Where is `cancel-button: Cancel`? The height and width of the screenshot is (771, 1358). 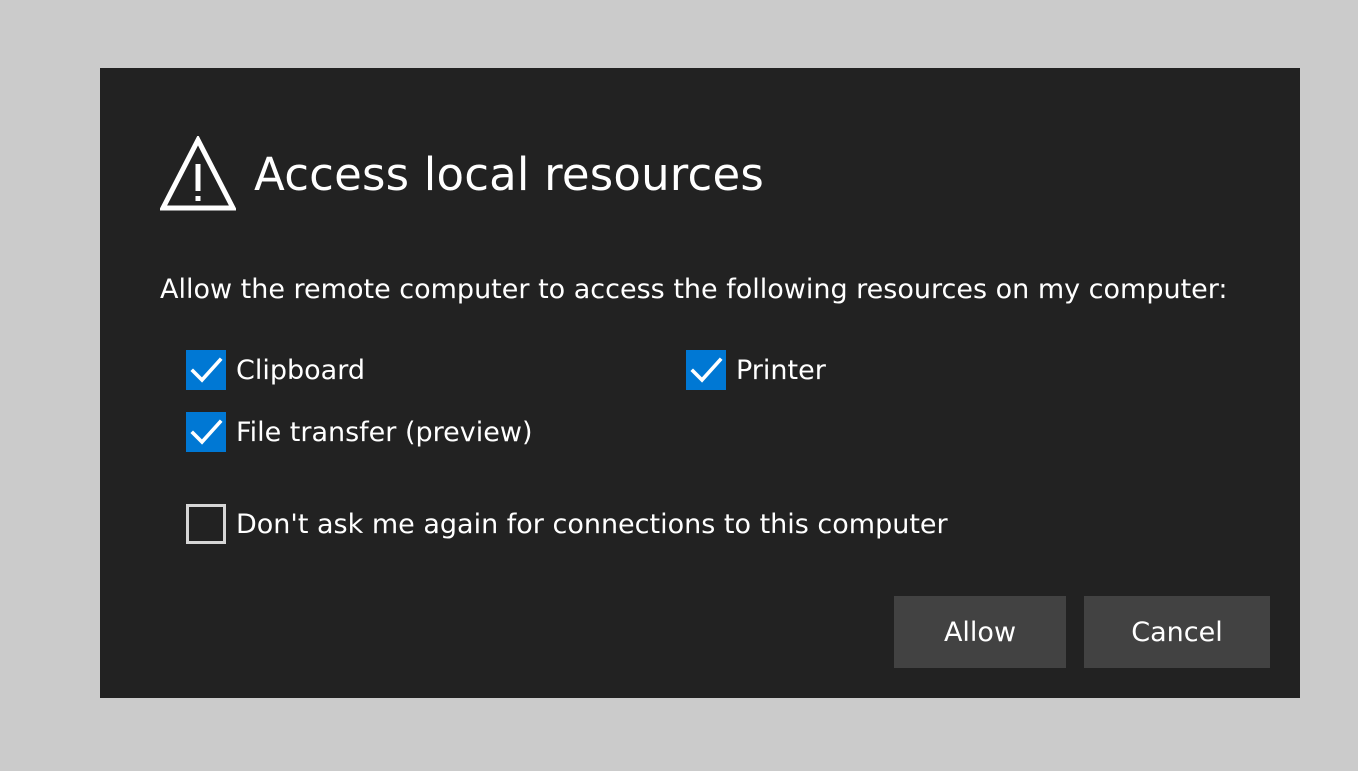
cancel-button: Cancel is located at coordinates (1177, 632).